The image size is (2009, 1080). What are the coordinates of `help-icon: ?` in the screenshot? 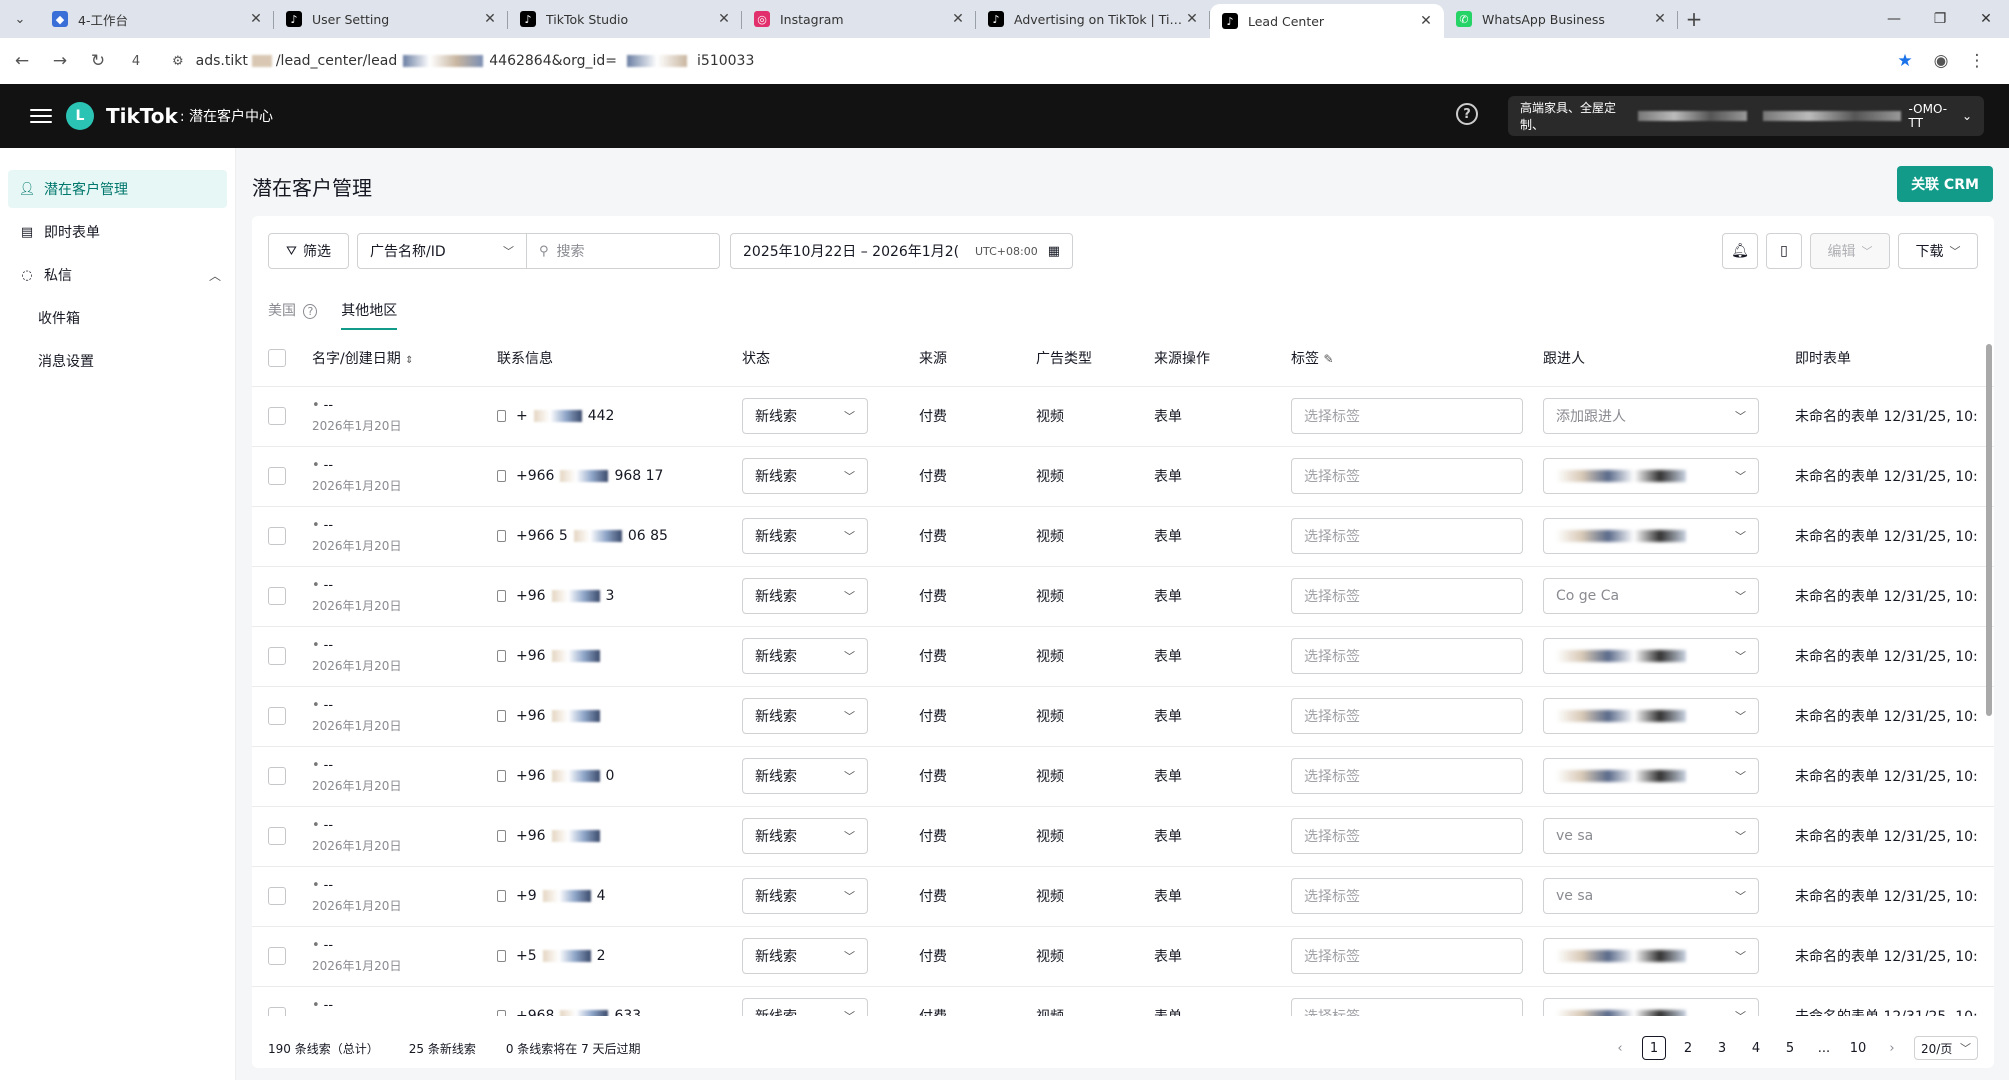 It's located at (1467, 114).